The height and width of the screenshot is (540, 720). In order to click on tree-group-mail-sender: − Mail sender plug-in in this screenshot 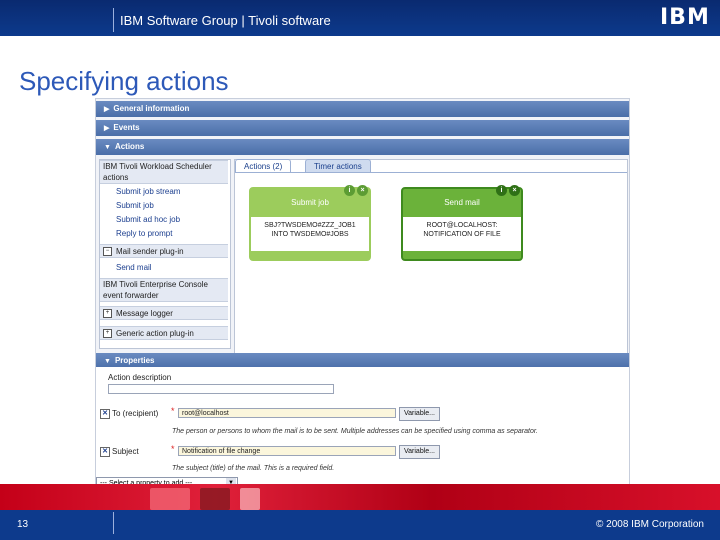, I will do `click(164, 251)`.